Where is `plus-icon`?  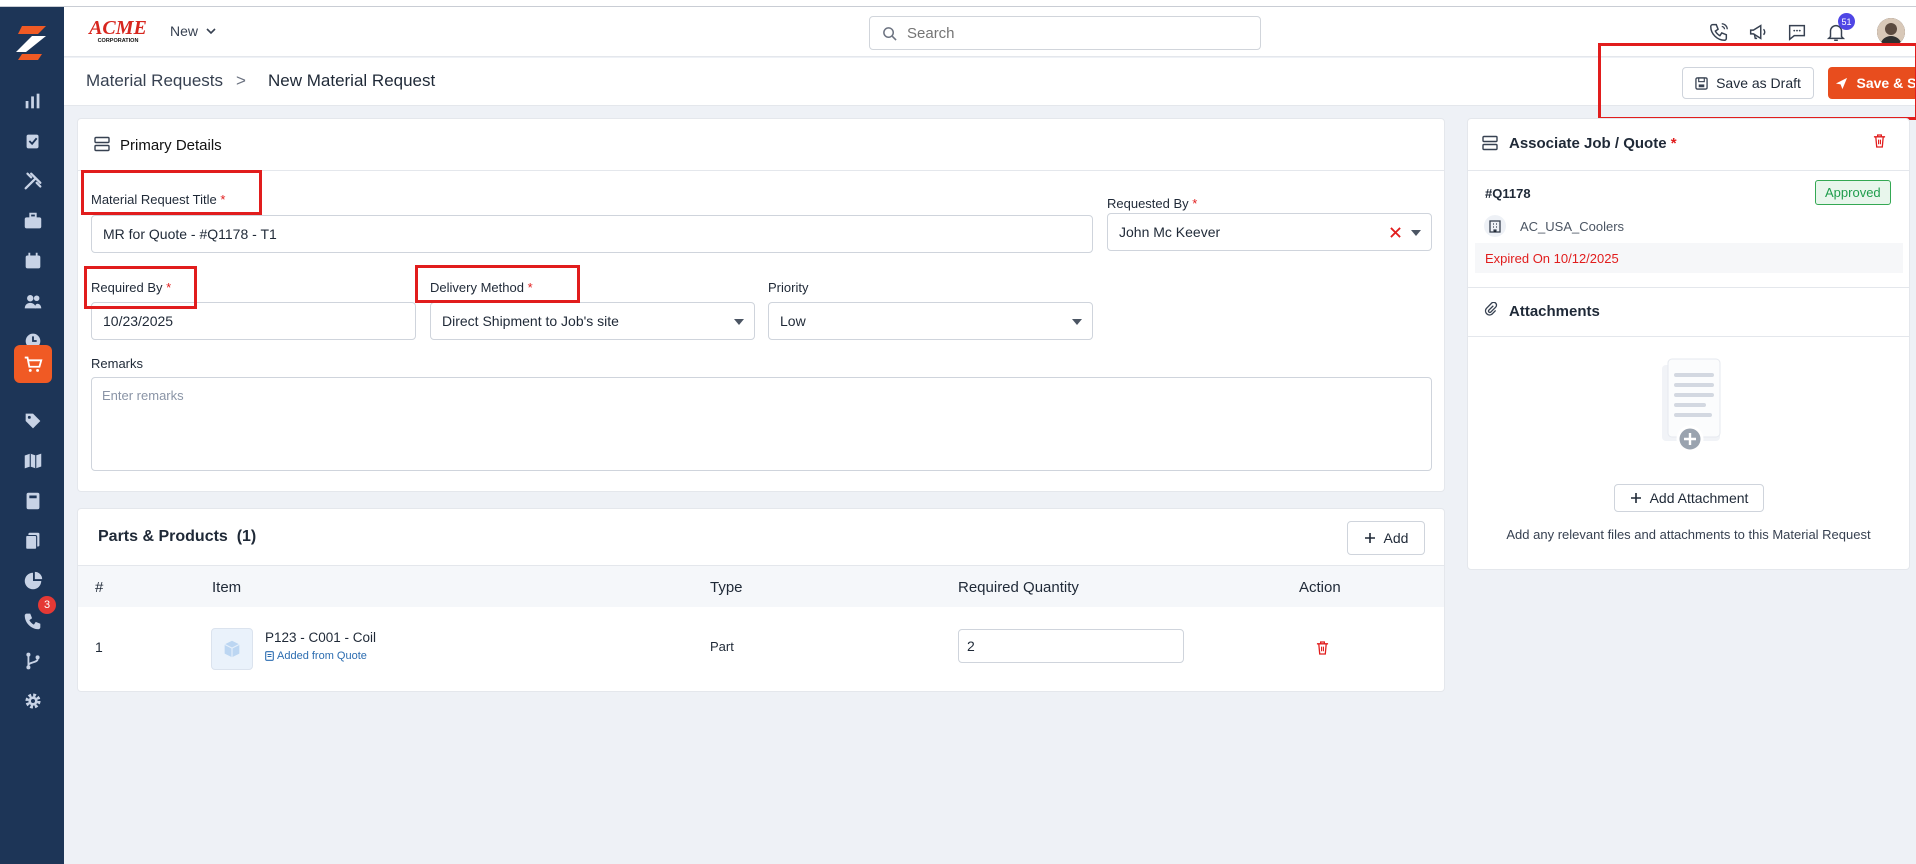
plus-icon is located at coordinates (1369, 538).